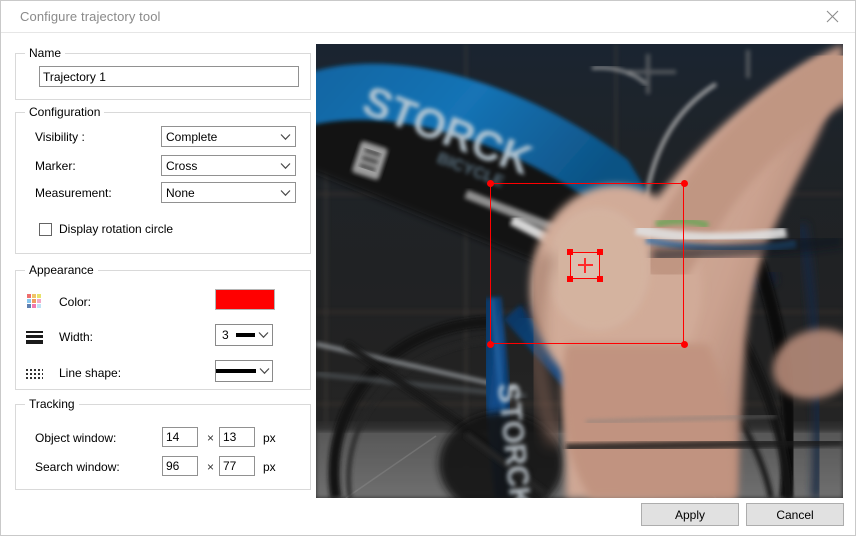 The width and height of the screenshot is (858, 538). I want to click on object-window-label: Object window:, so click(76, 438).